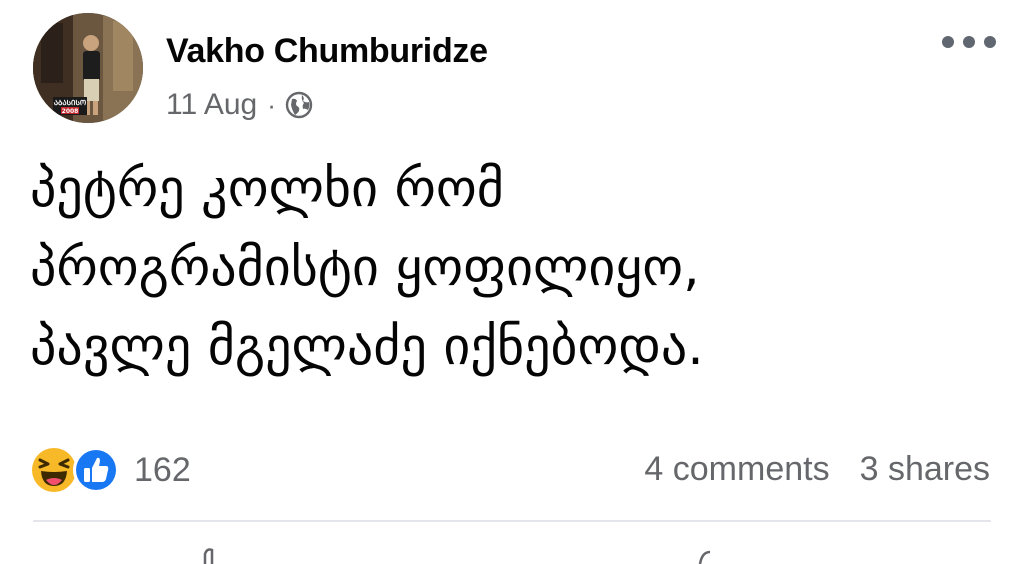  What do you see at coordinates (512, 521) in the screenshot?
I see `divider` at bounding box center [512, 521].